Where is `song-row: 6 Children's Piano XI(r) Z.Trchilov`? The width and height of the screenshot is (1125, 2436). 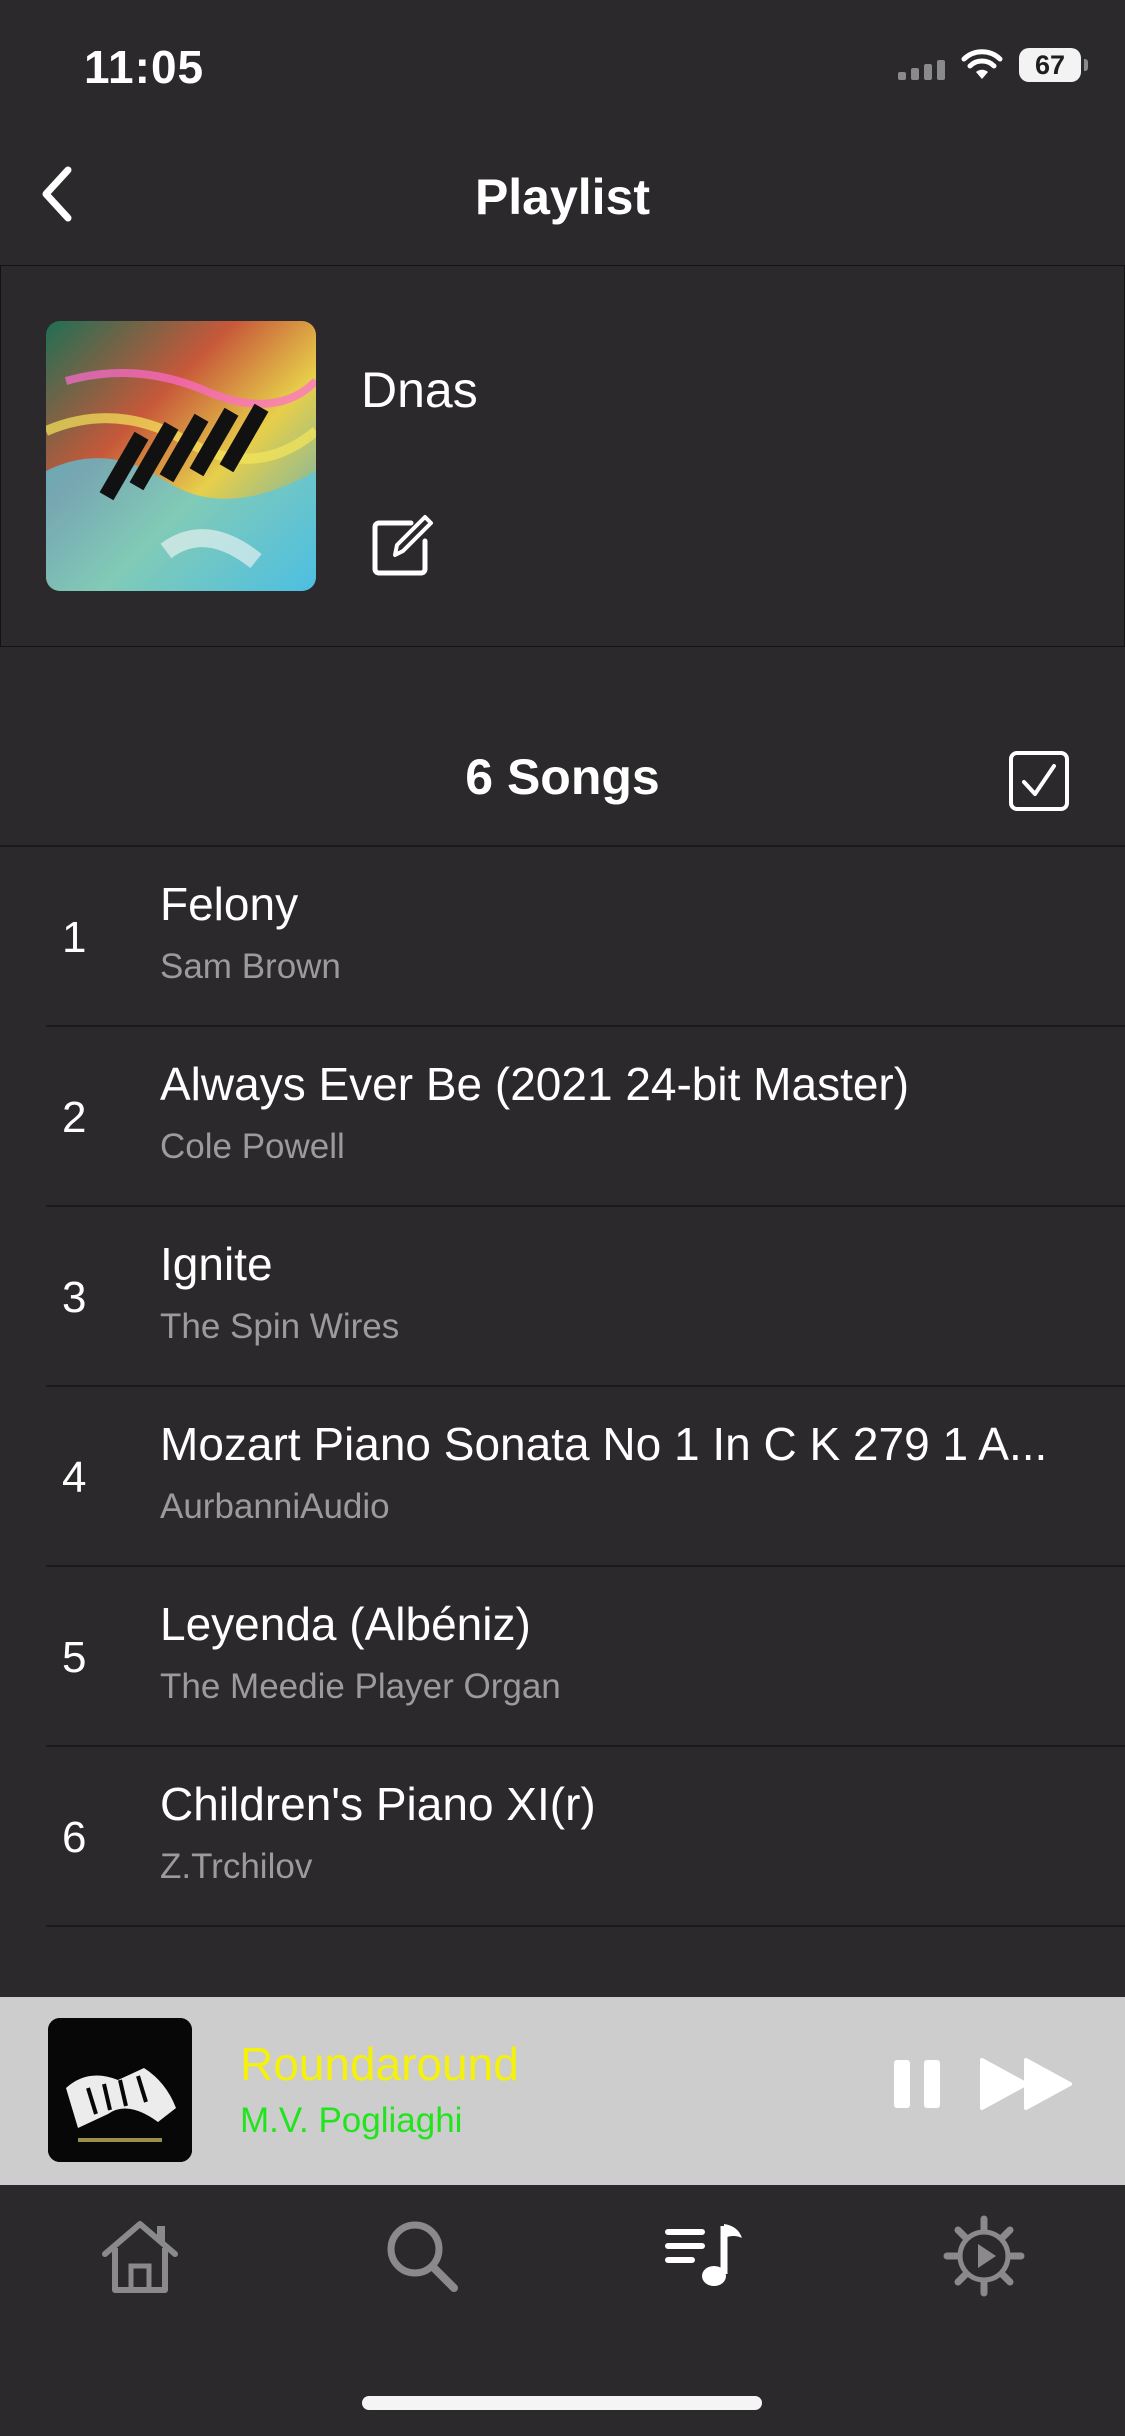 song-row: 6 Children's Piano XI(r) Z.Trchilov is located at coordinates (562, 1837).